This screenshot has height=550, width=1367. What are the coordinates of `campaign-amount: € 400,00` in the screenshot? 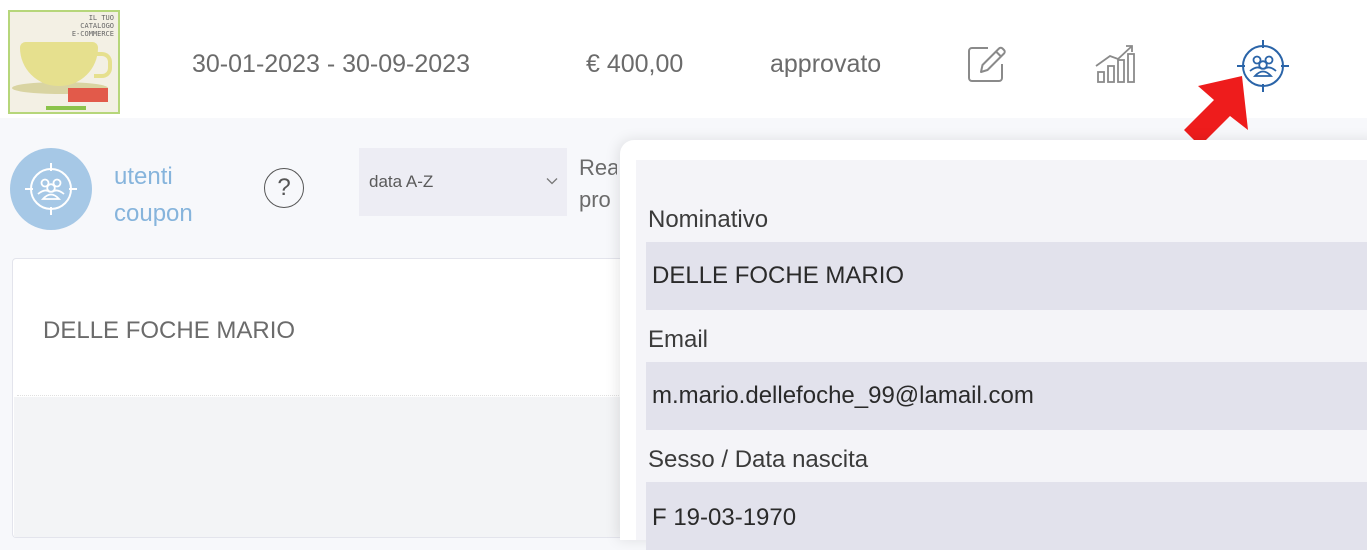 It's located at (635, 64).